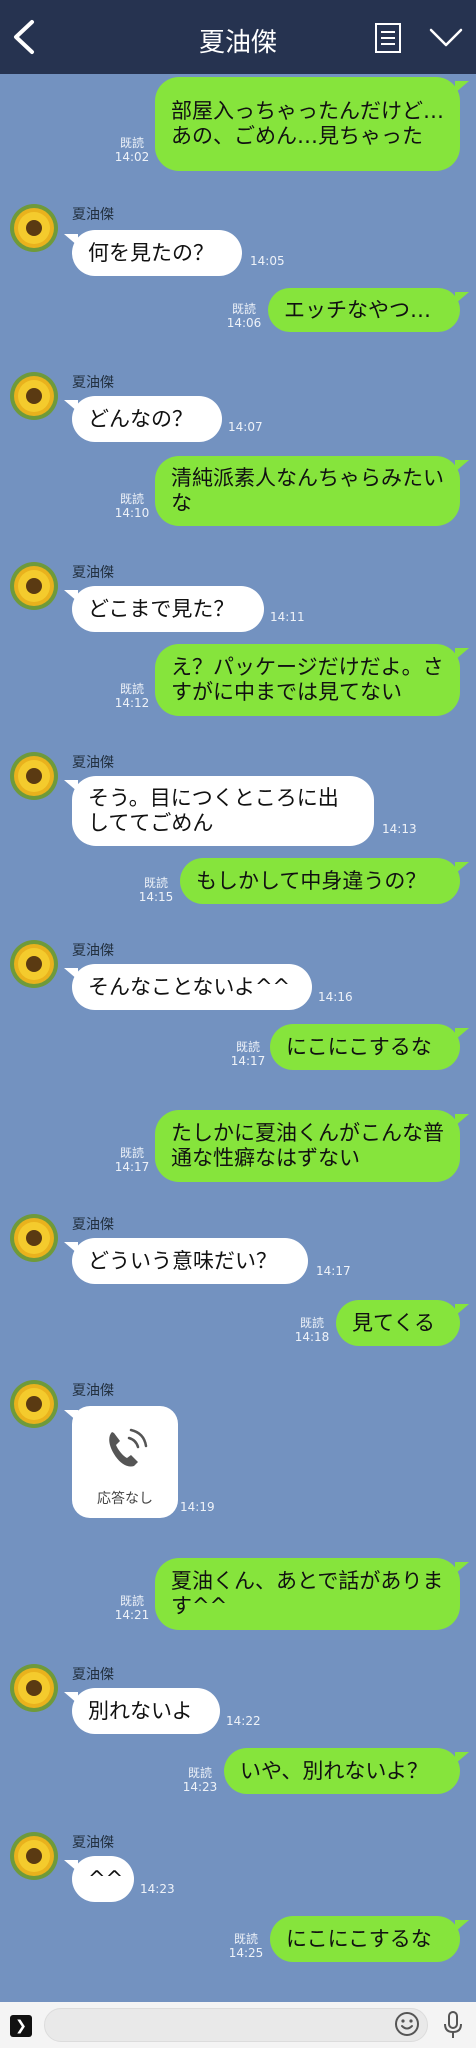 This screenshot has width=476, height=2048. What do you see at coordinates (335, 997) in the screenshot?
I see `message-time: 14:16` at bounding box center [335, 997].